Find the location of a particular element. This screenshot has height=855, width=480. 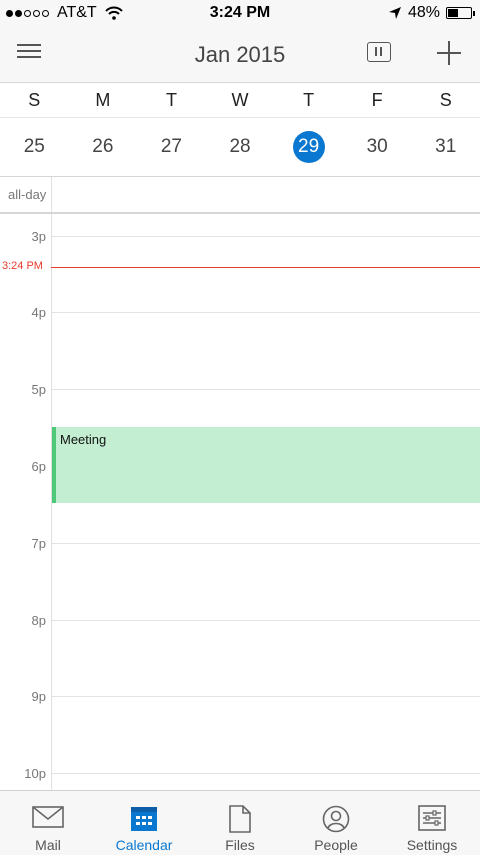

tab-files: Files is located at coordinates (240, 823).